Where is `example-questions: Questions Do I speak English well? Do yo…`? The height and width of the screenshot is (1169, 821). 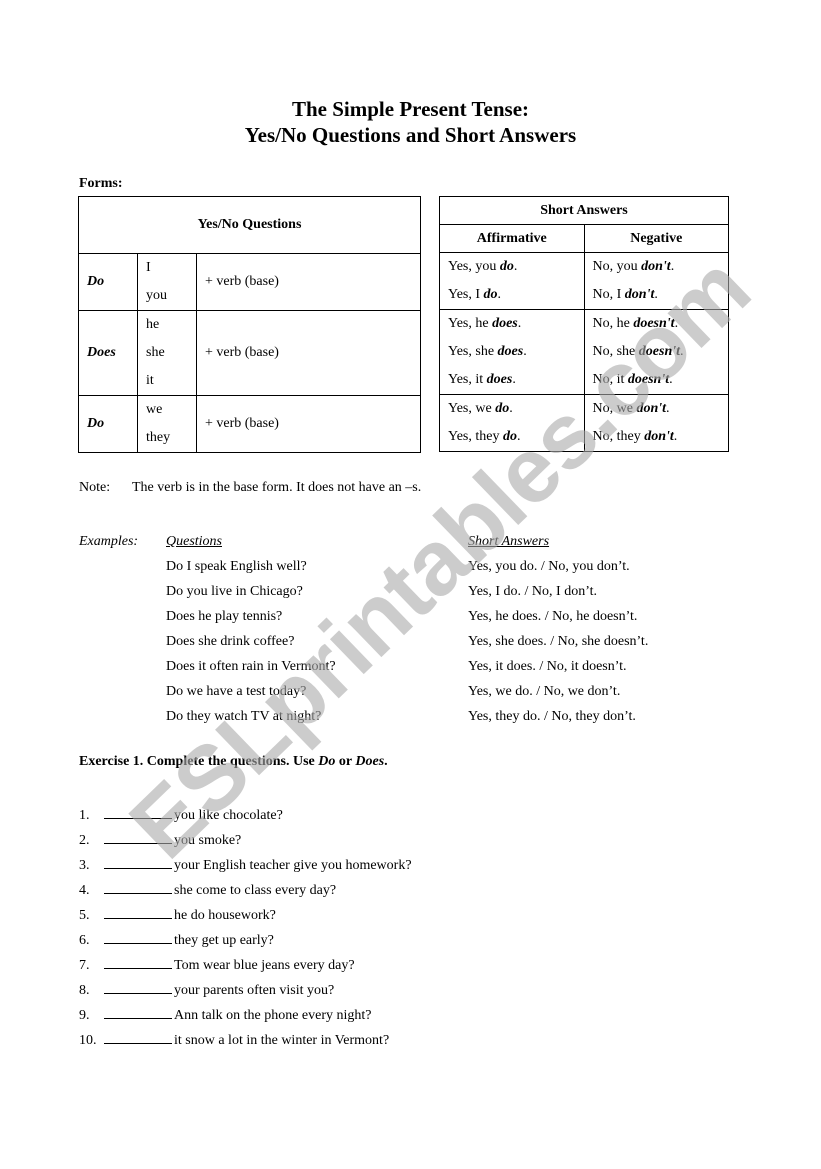 example-questions: Questions Do I speak English well? Do yo… is located at coordinates (251, 629).